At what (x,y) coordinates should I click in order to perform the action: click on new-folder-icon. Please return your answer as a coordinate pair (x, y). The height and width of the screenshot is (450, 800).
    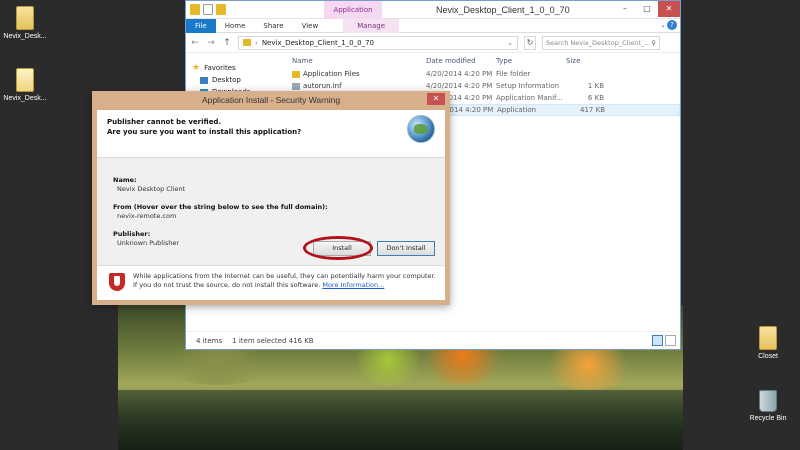
    Looking at the image, I should click on (221, 9).